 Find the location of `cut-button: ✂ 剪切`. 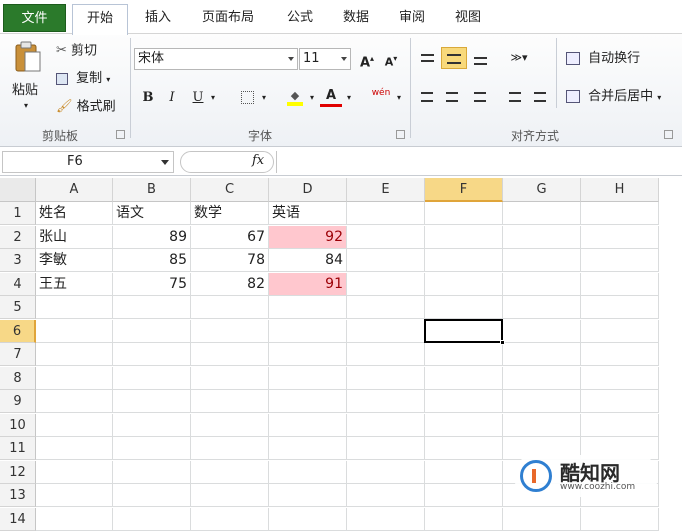

cut-button: ✂ 剪切 is located at coordinates (76, 51).